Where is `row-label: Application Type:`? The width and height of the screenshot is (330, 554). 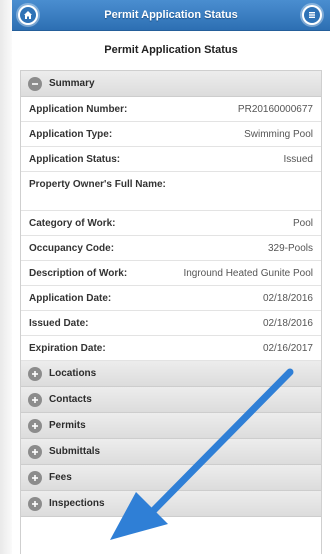
row-label: Application Type: is located at coordinates (71, 134).